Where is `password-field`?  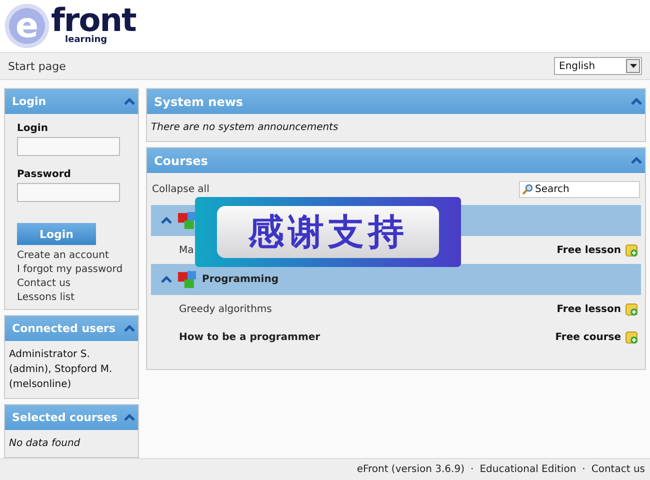 password-field is located at coordinates (68, 192).